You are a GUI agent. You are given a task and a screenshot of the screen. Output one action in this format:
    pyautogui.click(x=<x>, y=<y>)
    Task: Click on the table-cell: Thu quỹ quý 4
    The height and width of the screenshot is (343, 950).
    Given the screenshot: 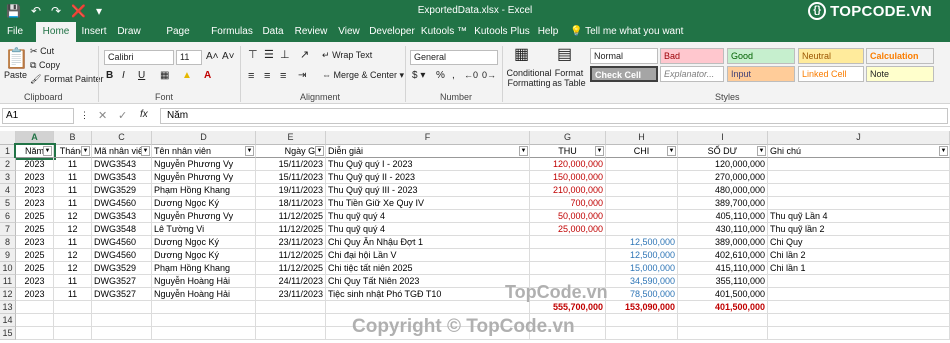 What is the action you would take?
    pyautogui.click(x=428, y=229)
    